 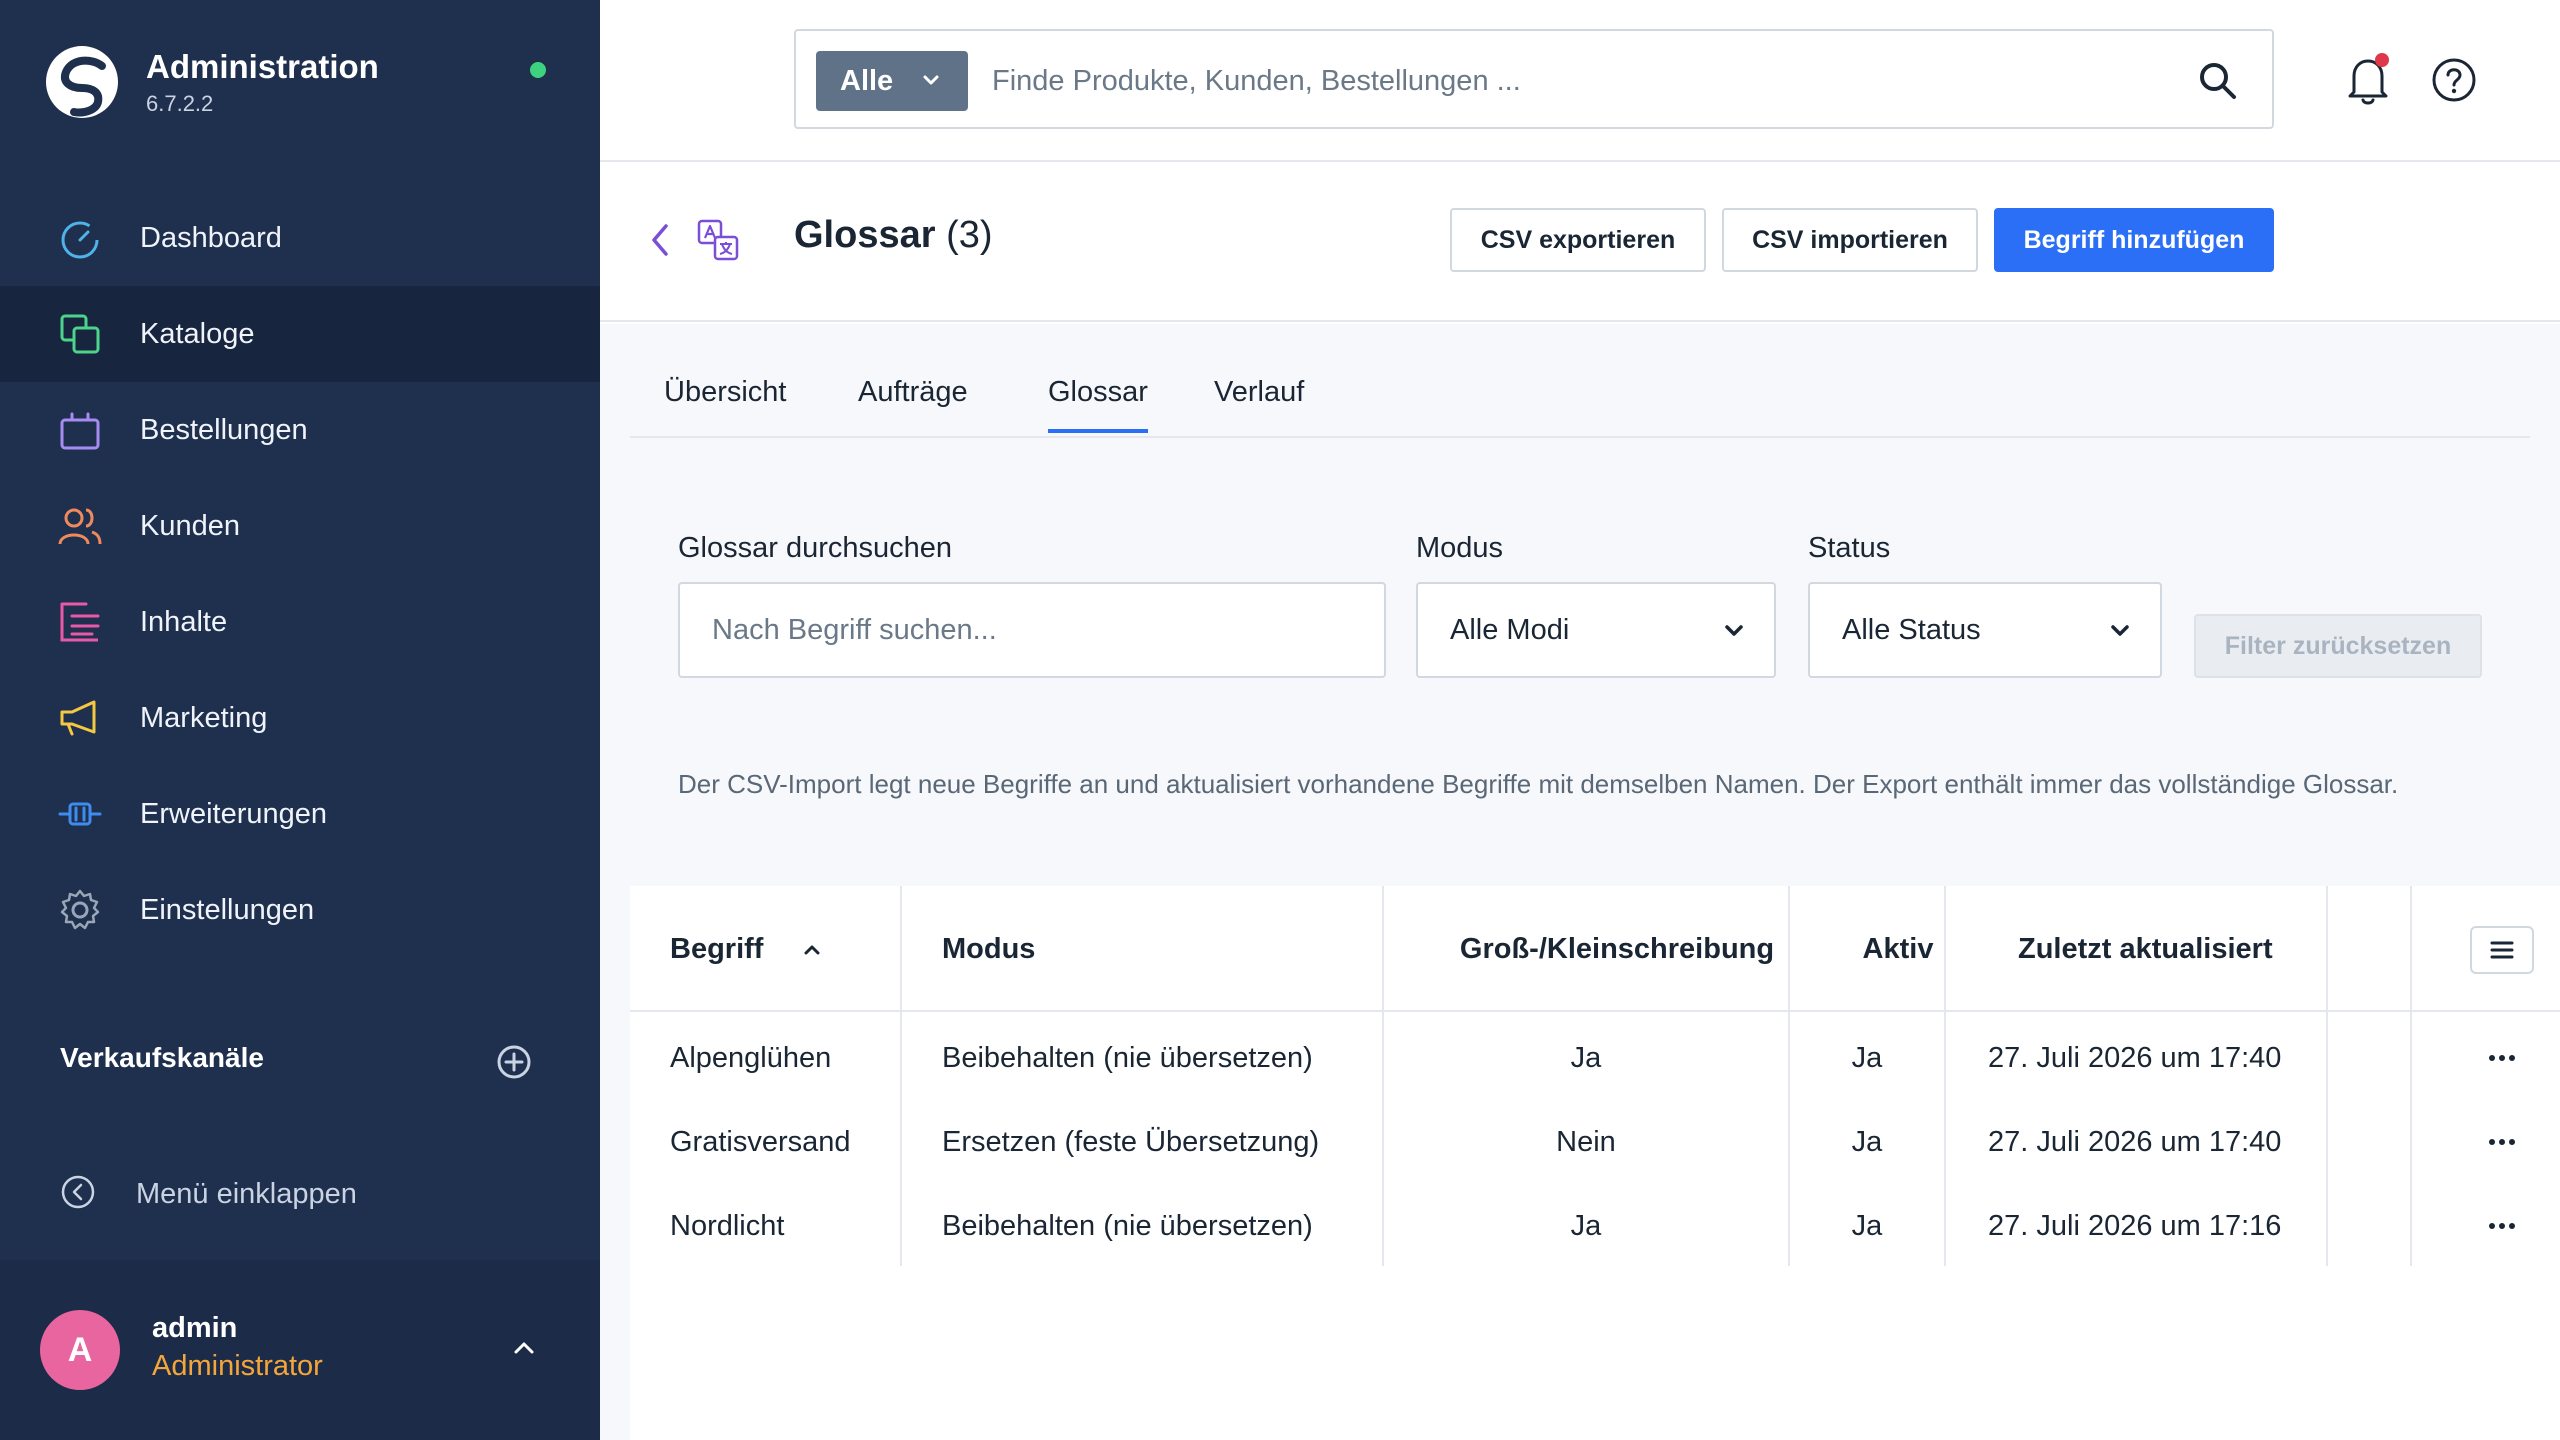 What do you see at coordinates (1032, 630) in the screenshot?
I see `glossary-search-input` at bounding box center [1032, 630].